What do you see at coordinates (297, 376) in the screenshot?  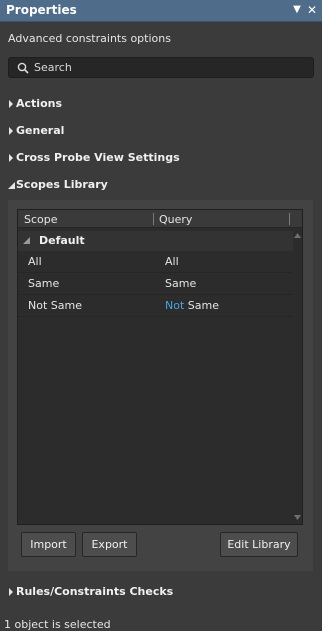 I see `vertical-scrollbar` at bounding box center [297, 376].